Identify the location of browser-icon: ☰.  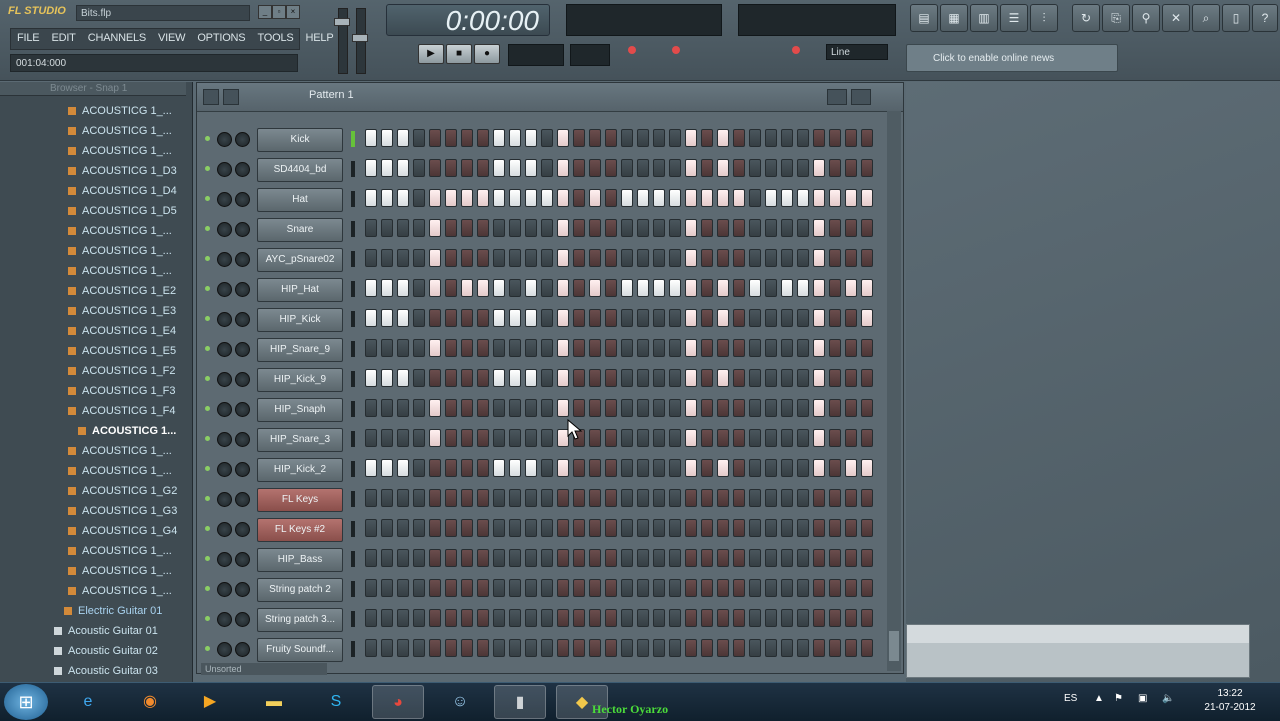
(1014, 18).